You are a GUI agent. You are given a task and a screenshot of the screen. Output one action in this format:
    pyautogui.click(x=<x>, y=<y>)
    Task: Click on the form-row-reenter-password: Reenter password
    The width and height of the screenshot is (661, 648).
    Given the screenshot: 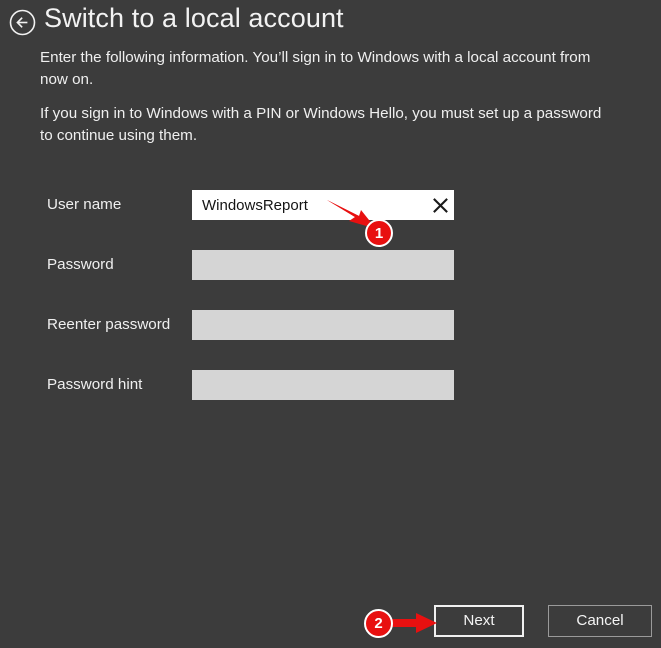 What is the action you would take?
    pyautogui.click(x=330, y=325)
    